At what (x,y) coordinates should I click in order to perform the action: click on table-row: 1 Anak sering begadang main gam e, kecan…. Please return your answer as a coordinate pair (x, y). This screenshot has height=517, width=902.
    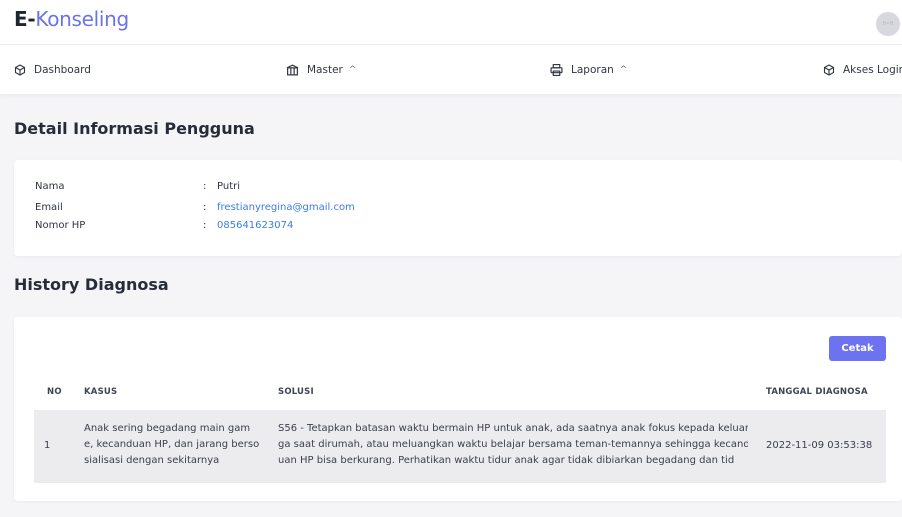
    Looking at the image, I should click on (460, 446).